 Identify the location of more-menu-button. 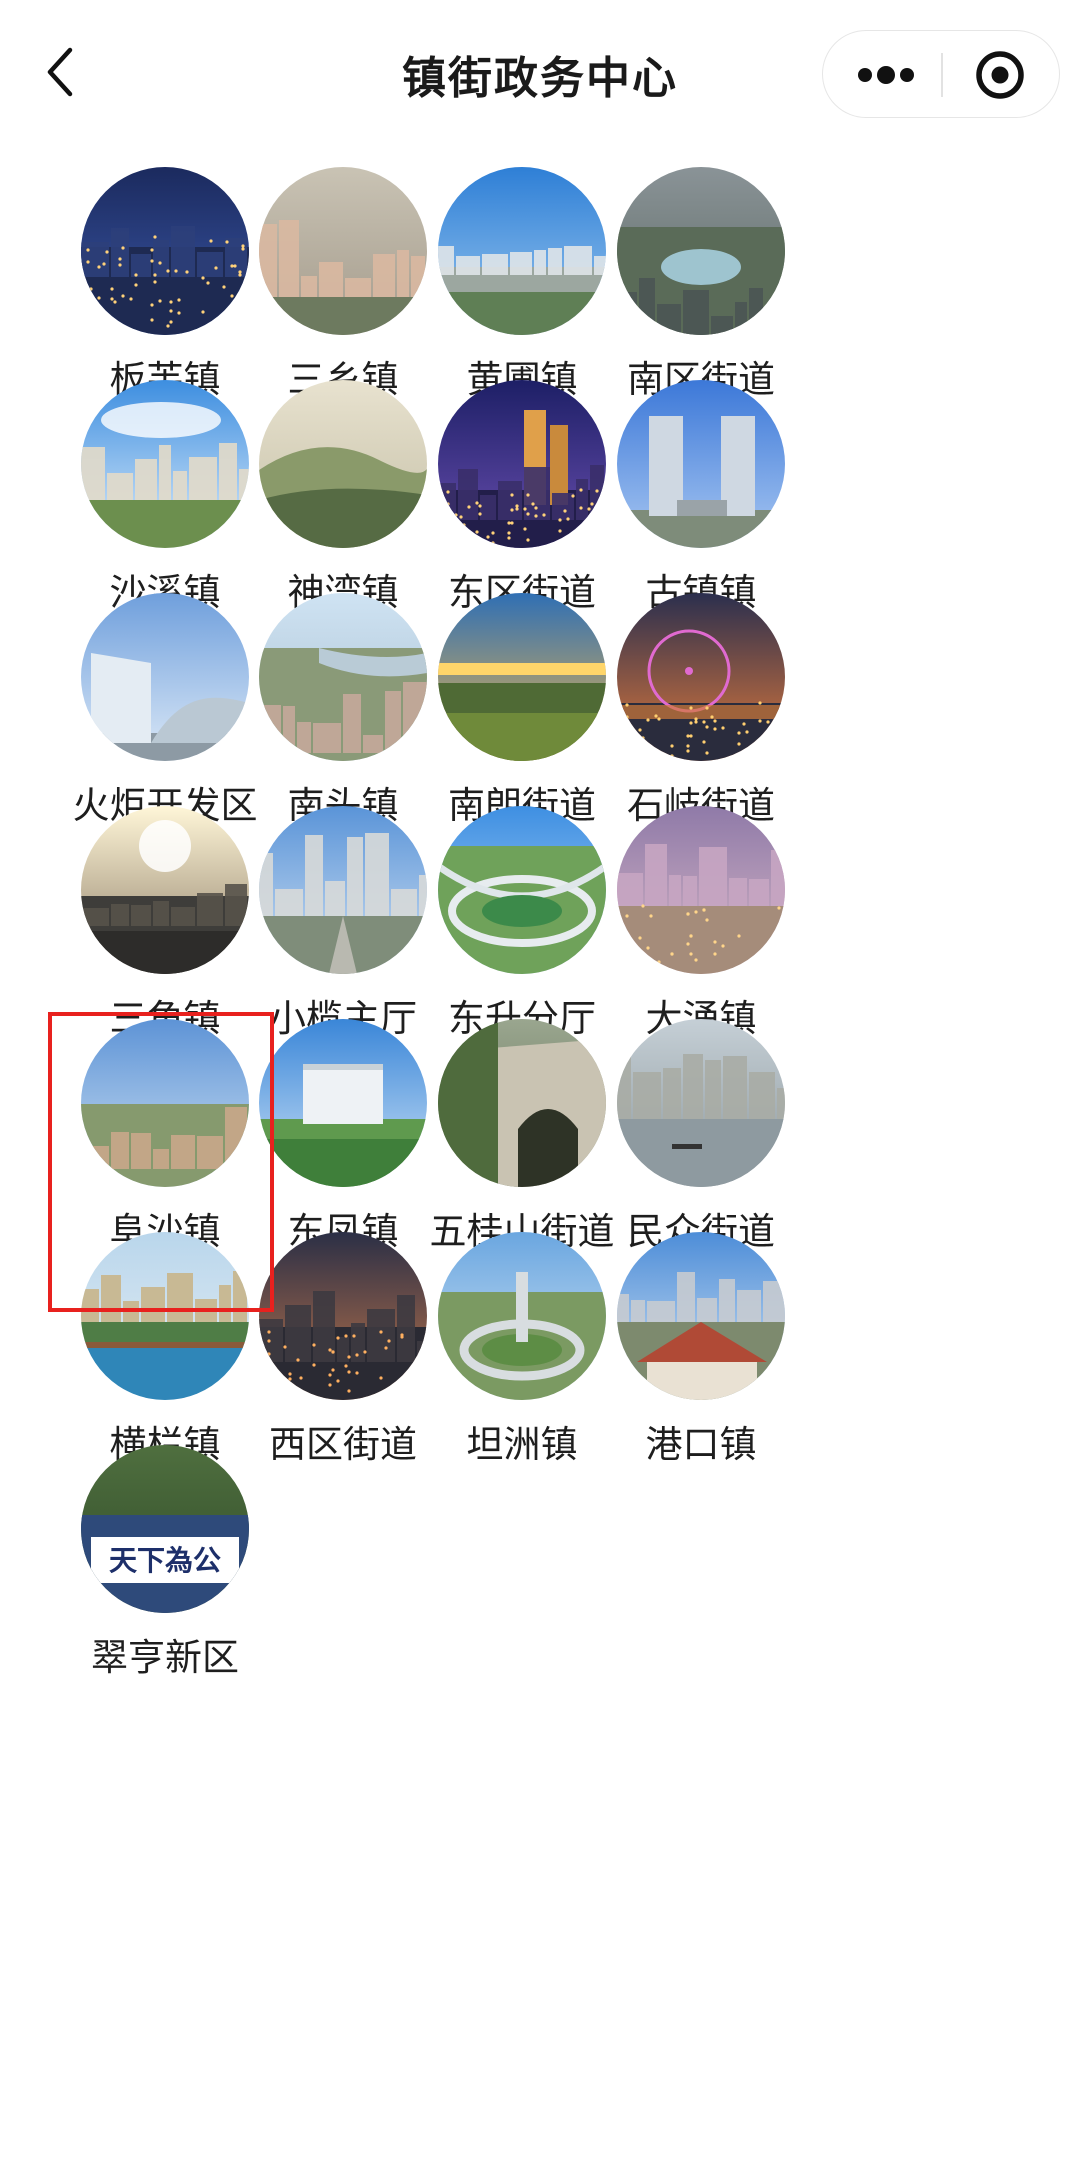
(886, 75).